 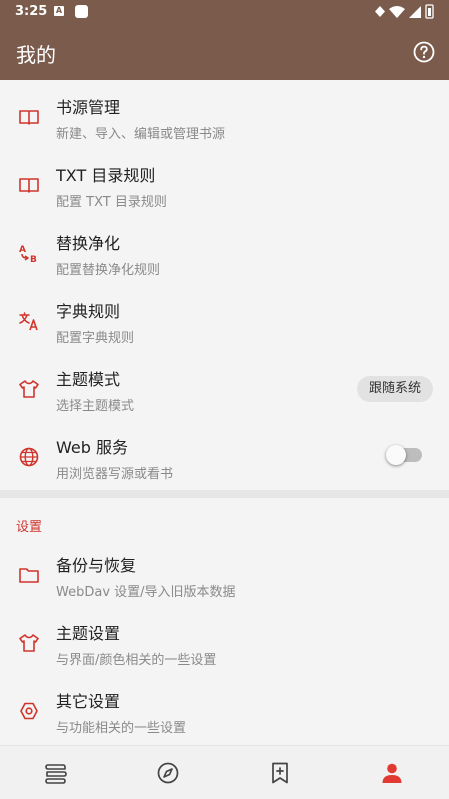 I want to click on bookshelf-icon, so click(x=56, y=774).